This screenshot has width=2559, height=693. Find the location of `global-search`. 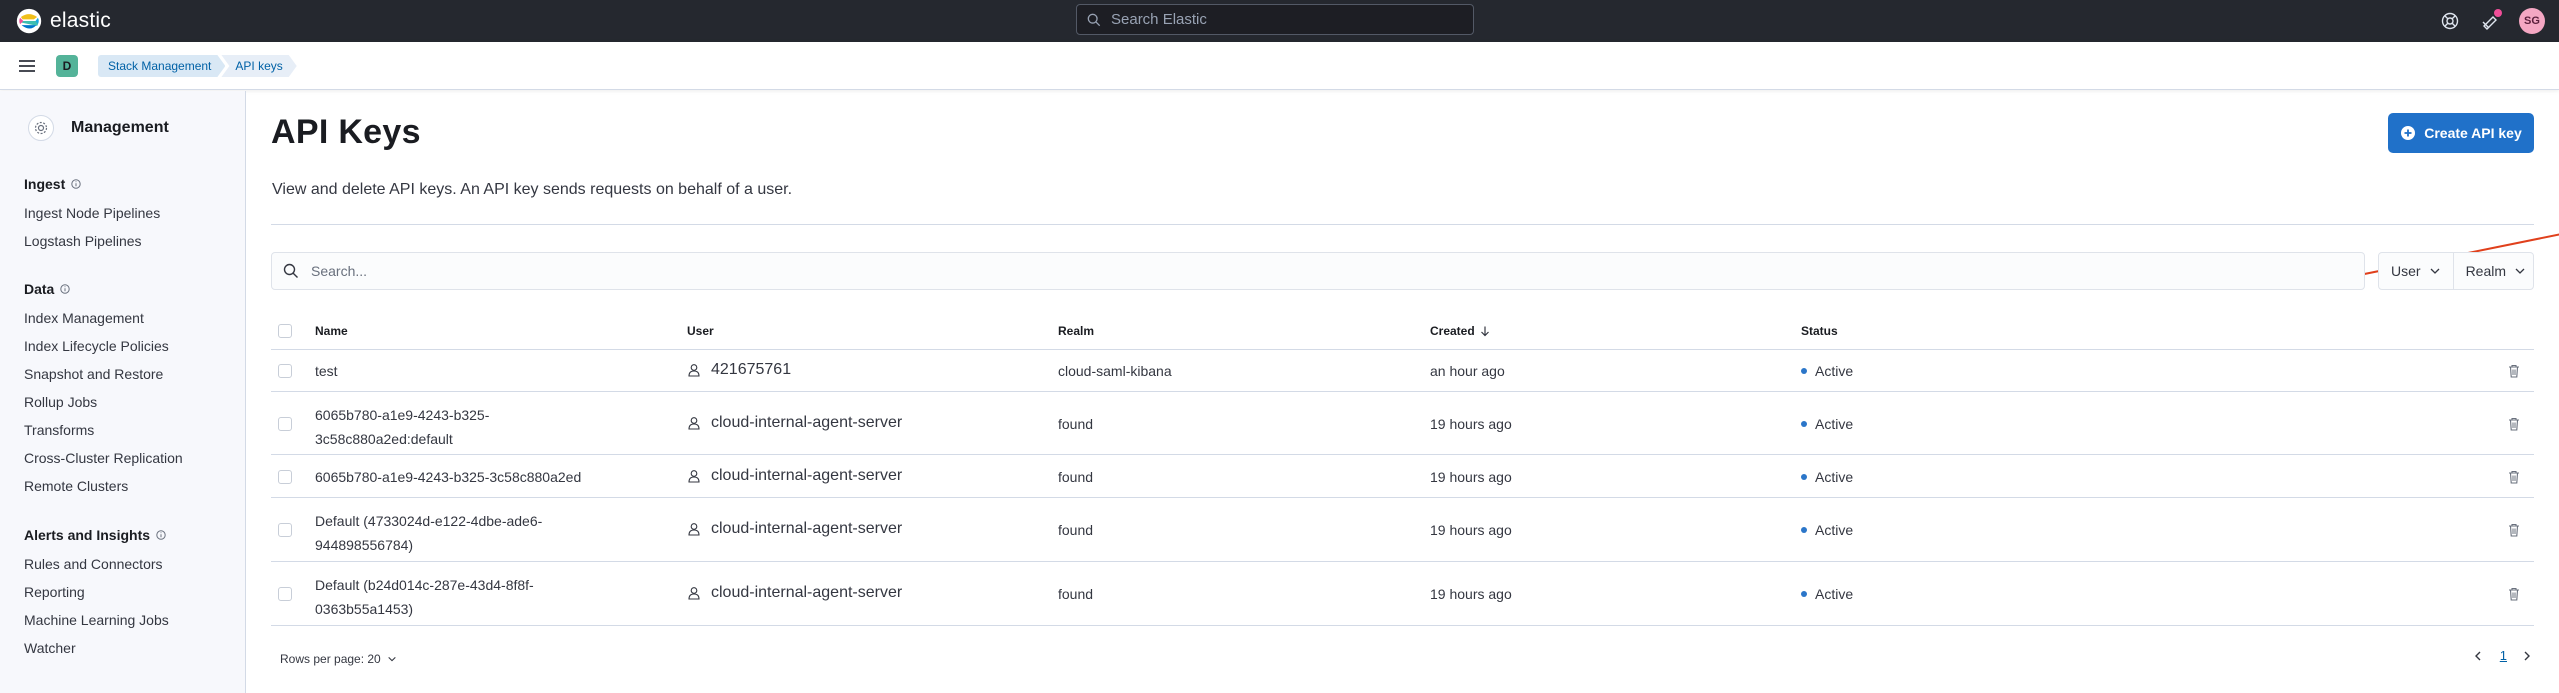

global-search is located at coordinates (1275, 19).